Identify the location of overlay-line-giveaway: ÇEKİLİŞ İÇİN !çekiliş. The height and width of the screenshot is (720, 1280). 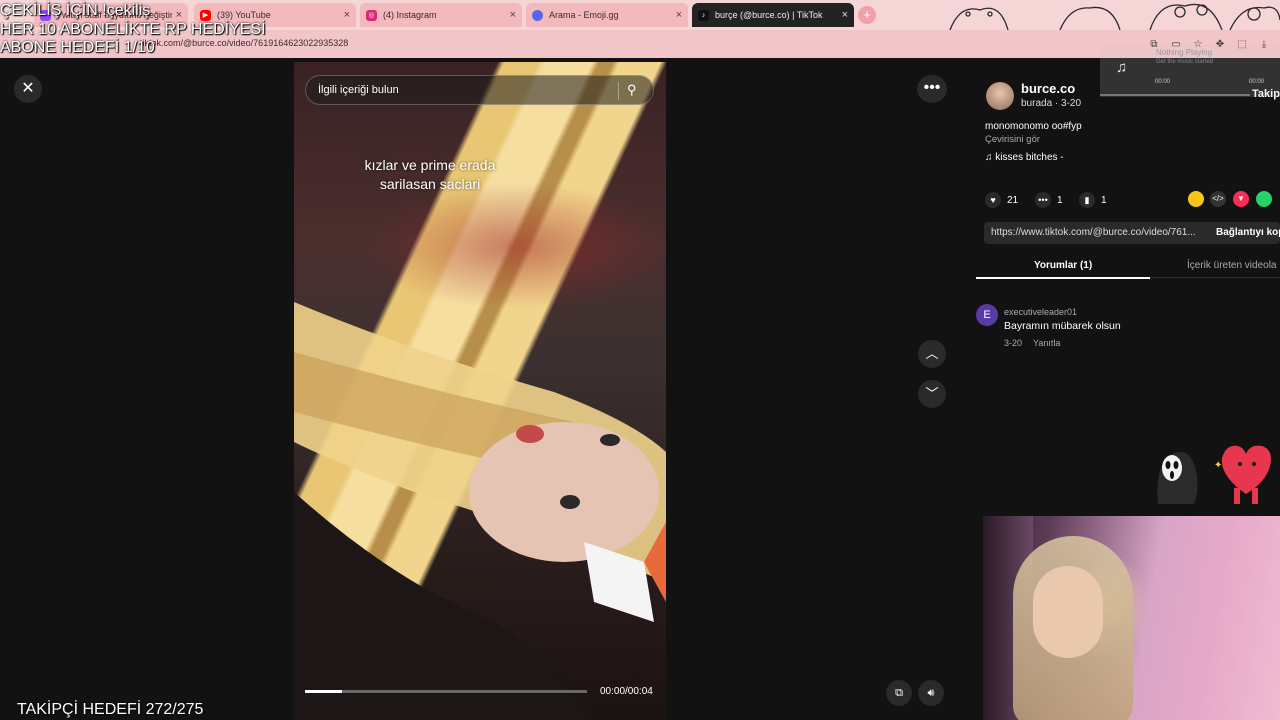
(75, 10).